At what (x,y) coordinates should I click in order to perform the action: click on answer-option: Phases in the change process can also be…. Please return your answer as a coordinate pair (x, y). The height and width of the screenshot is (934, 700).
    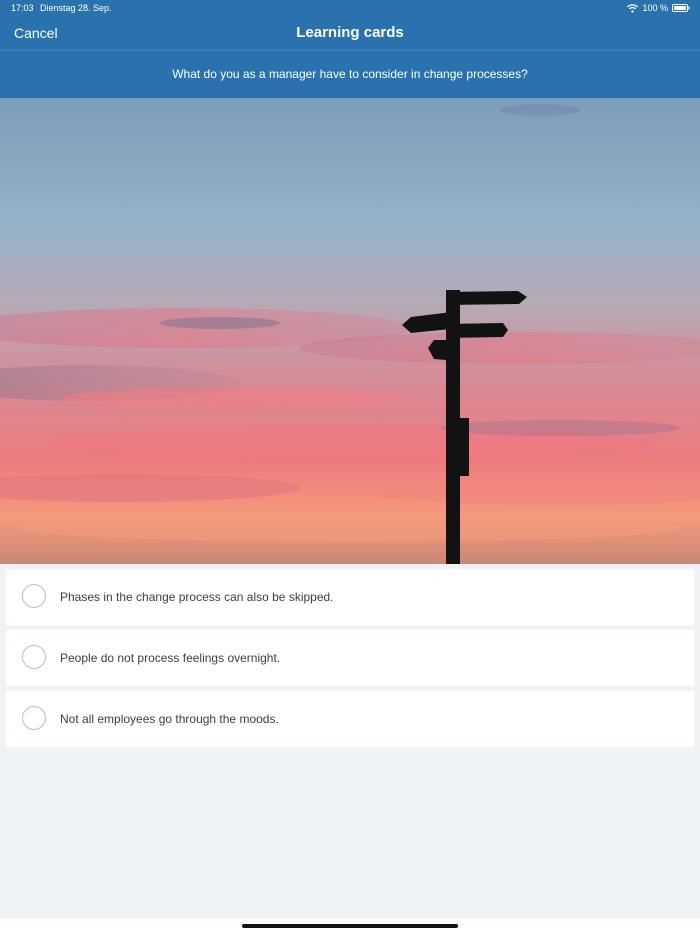
    Looking at the image, I should click on (350, 597).